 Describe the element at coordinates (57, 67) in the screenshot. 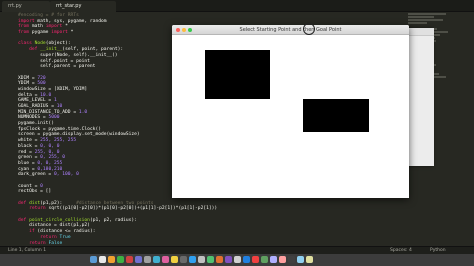

I see `code-token: self.parent = parent` at that location.